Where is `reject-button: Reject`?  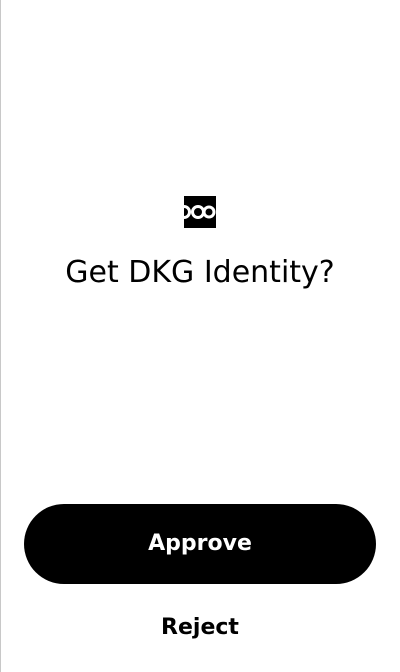 reject-button: Reject is located at coordinates (200, 628).